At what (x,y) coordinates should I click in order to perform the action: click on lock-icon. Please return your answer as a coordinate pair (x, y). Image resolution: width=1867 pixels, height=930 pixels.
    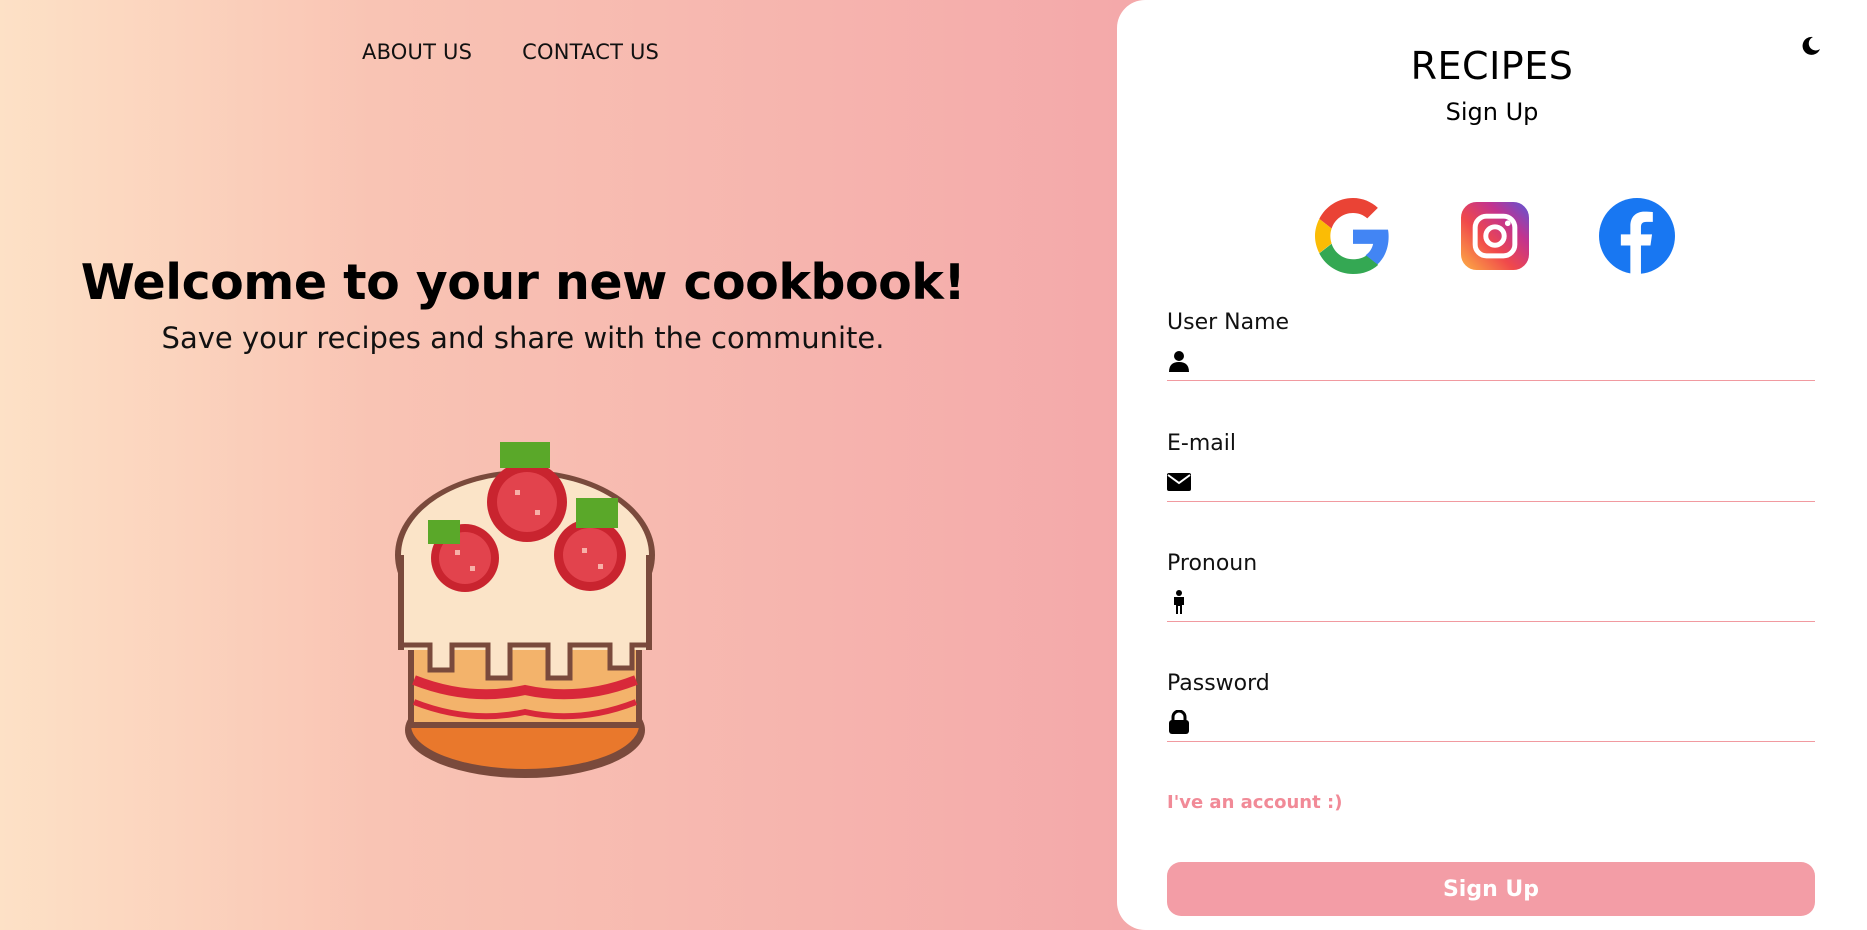
    Looking at the image, I should click on (1179, 721).